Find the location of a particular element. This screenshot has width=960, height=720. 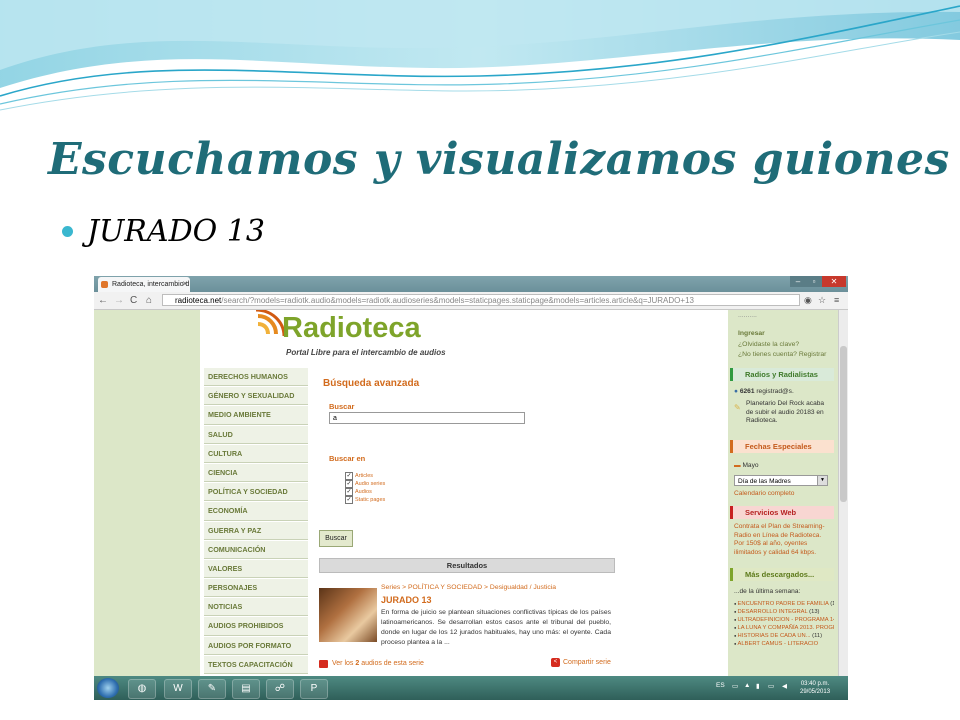

scope-option: ✓ Audios is located at coordinates (365, 492).